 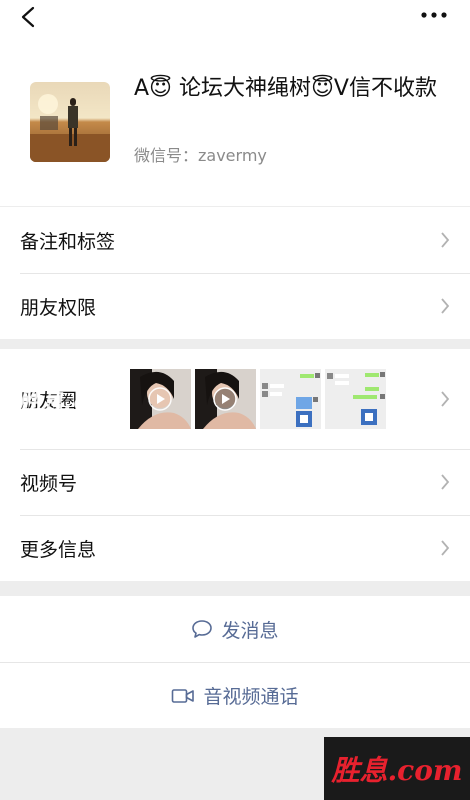 What do you see at coordinates (68, 241) in the screenshot?
I see `remark-tags-label: 备注和标签` at bounding box center [68, 241].